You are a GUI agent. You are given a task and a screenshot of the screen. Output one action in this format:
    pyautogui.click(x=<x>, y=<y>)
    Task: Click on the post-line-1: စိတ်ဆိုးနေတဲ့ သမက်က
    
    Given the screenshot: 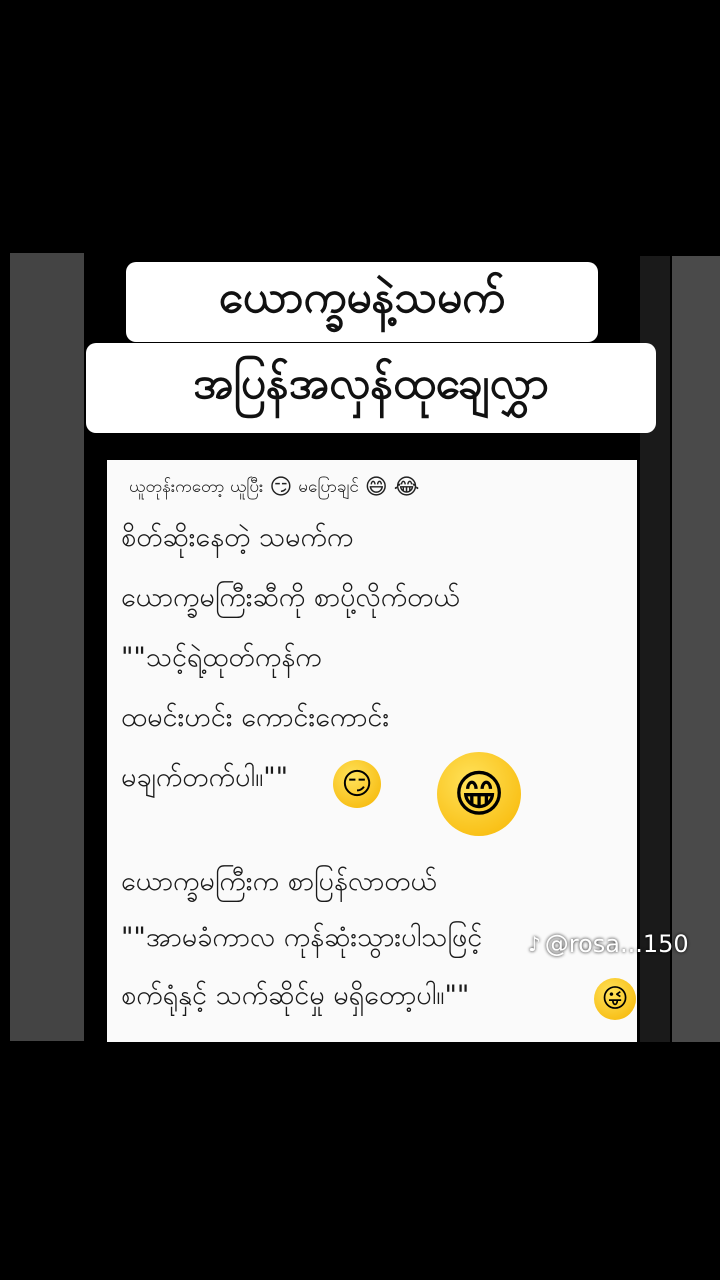 What is the action you would take?
    pyautogui.click(x=237, y=537)
    